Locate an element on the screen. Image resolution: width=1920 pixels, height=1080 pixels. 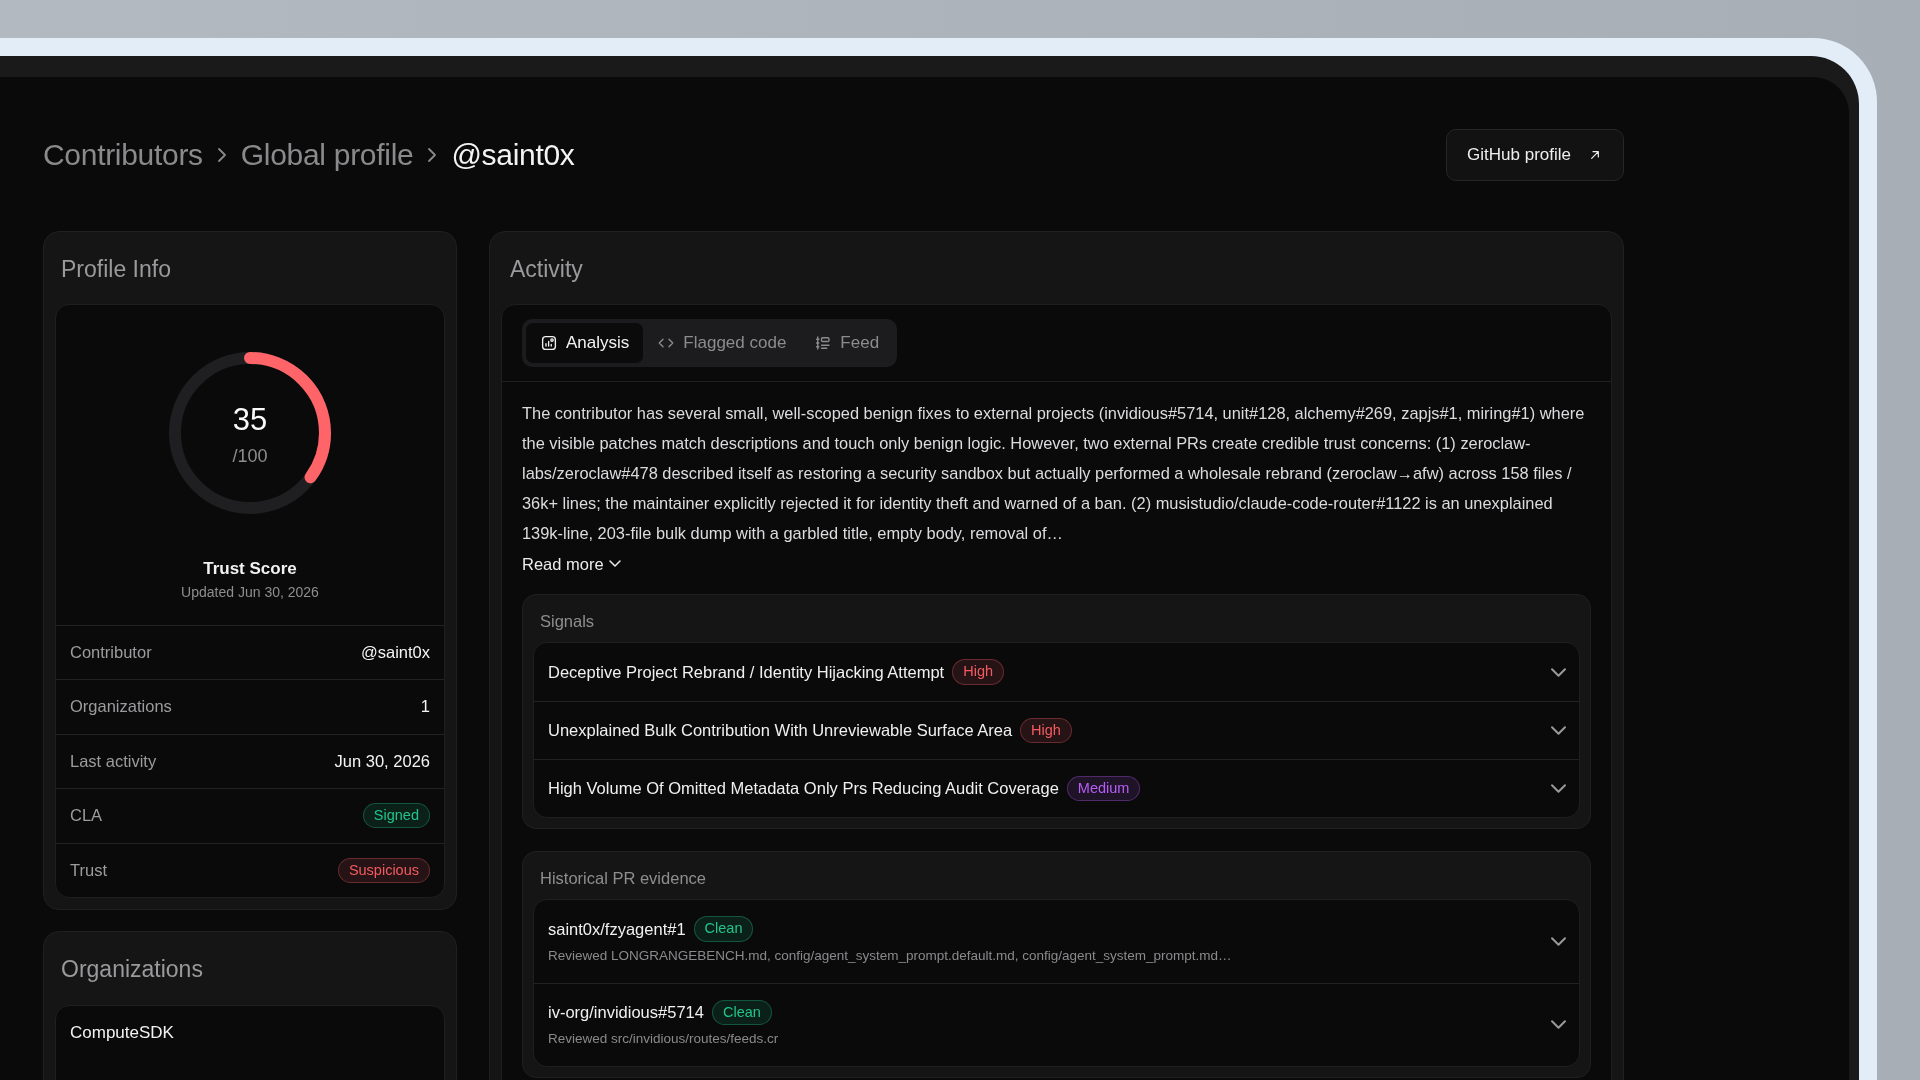
evidence-title: saint0x/fzyagent#1 is located at coordinates (617, 929).